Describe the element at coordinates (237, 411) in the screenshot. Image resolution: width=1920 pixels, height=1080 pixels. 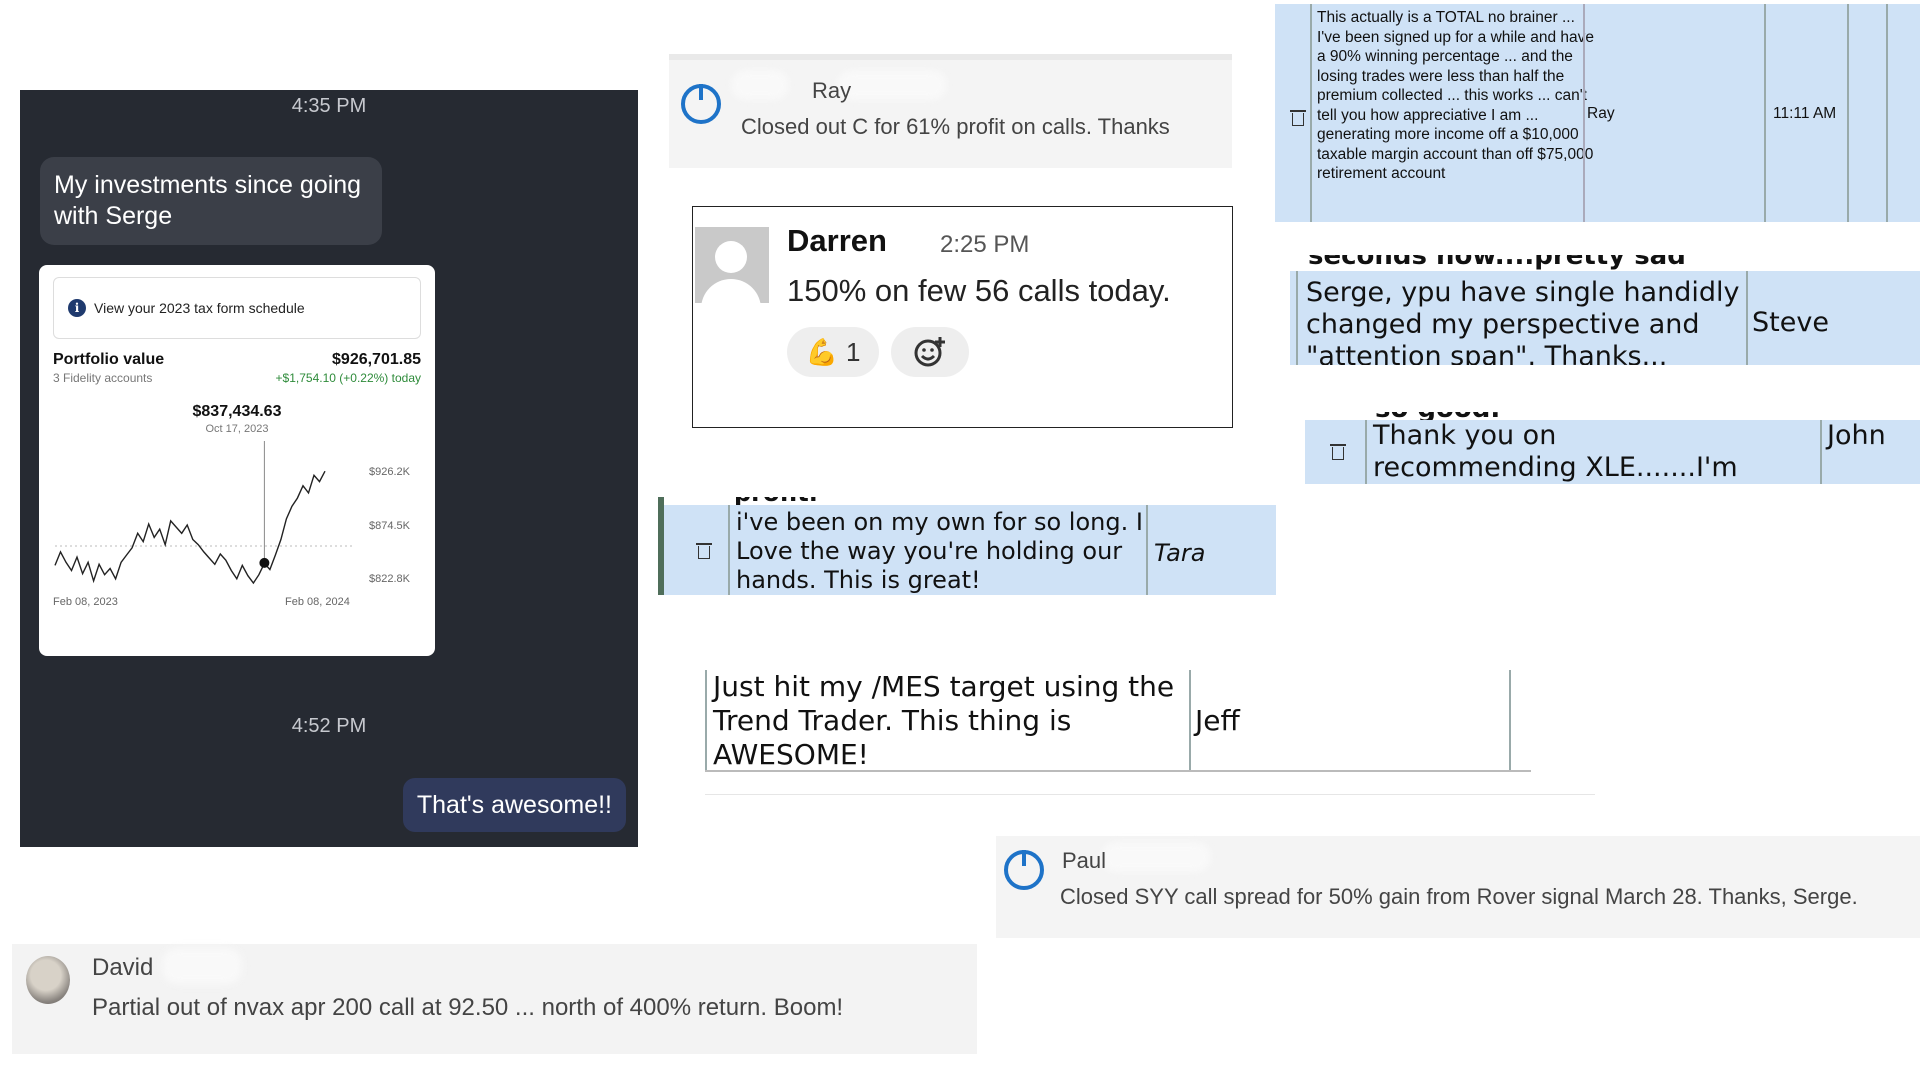
I see `hover-value: $837,434.63` at that location.